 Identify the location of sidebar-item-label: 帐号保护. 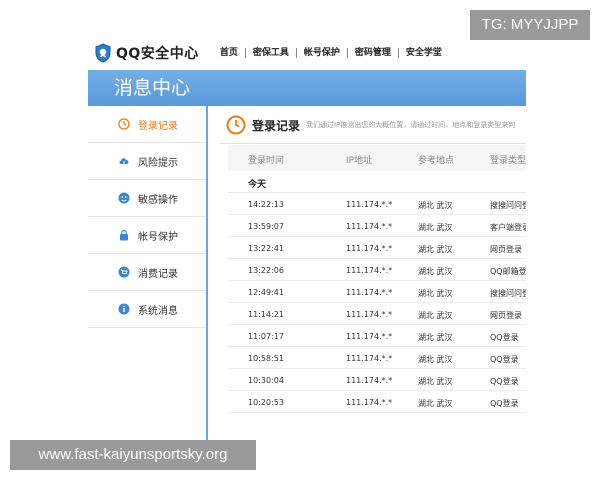
(158, 237).